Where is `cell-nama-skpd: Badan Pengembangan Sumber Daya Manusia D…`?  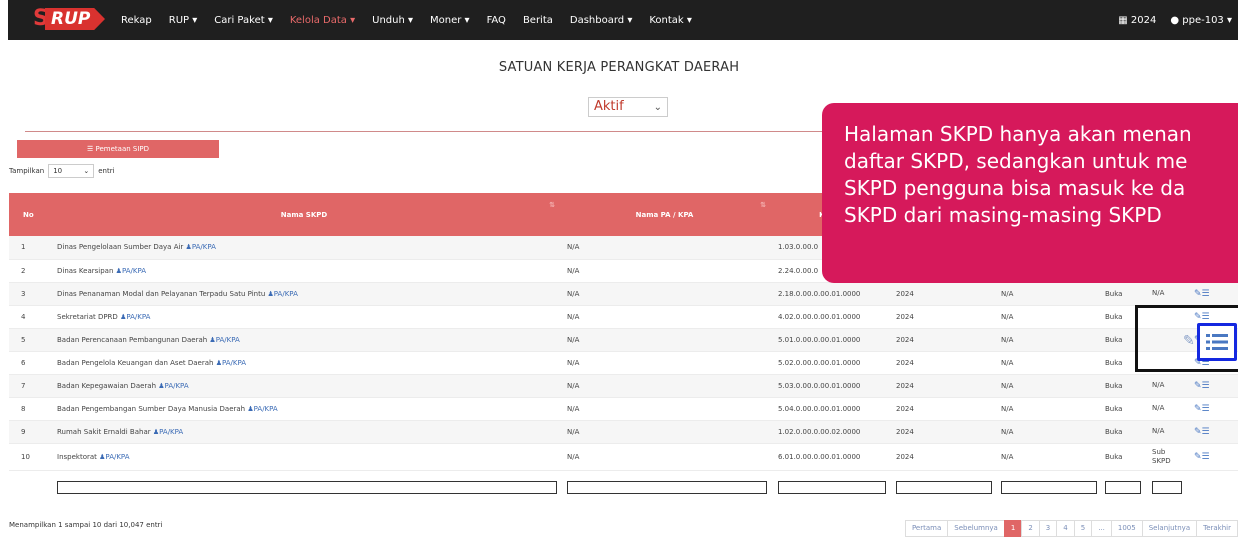 cell-nama-skpd: Badan Pengembangan Sumber Daya Manusia D… is located at coordinates (304, 408).